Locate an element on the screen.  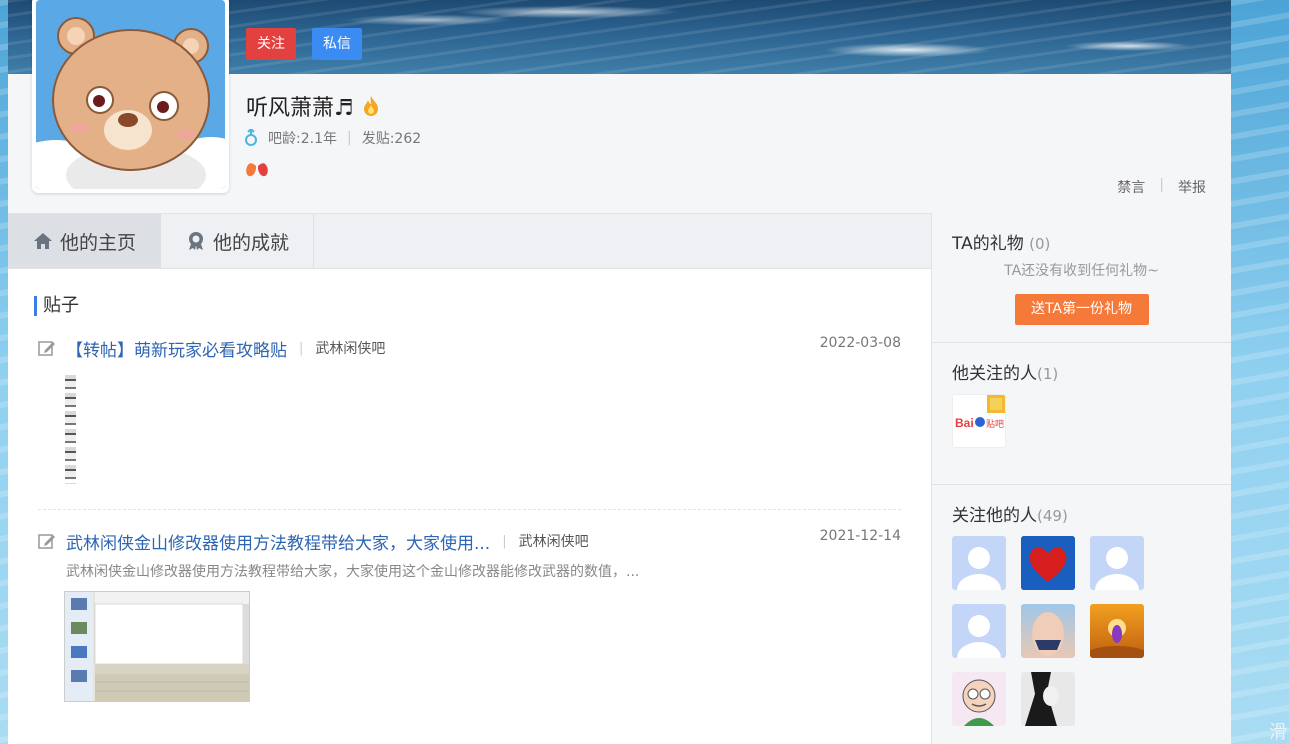
profile-meta: 吧龄:2.1年 | 发贴:262 is located at coordinates (332, 138).